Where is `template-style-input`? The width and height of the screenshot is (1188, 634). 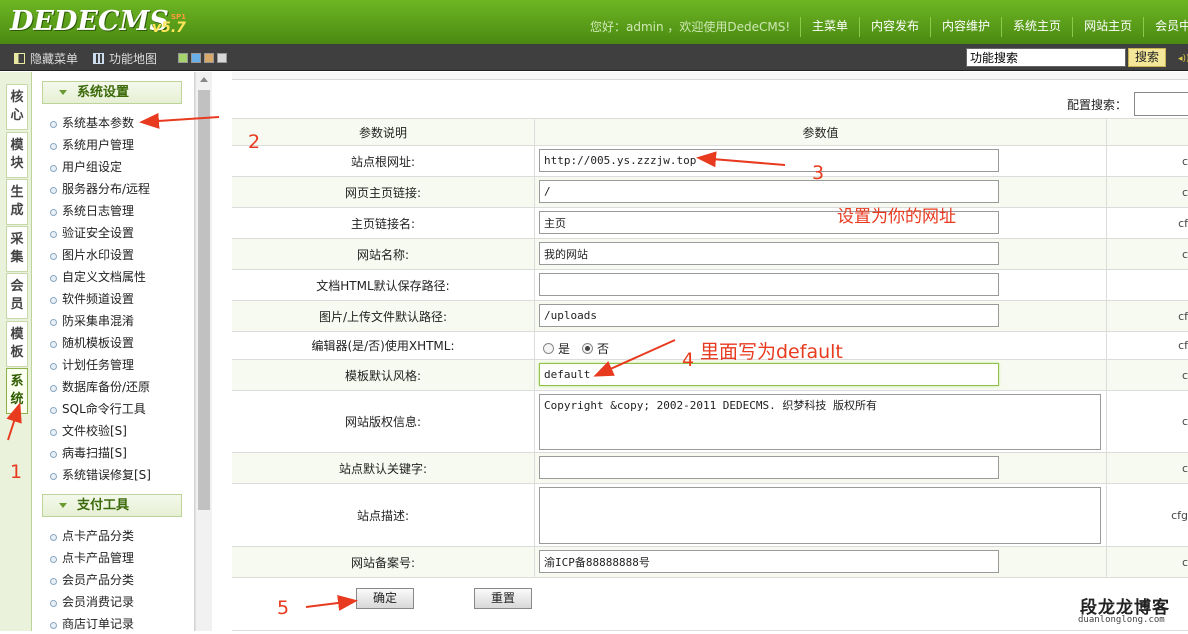
template-style-input is located at coordinates (769, 374).